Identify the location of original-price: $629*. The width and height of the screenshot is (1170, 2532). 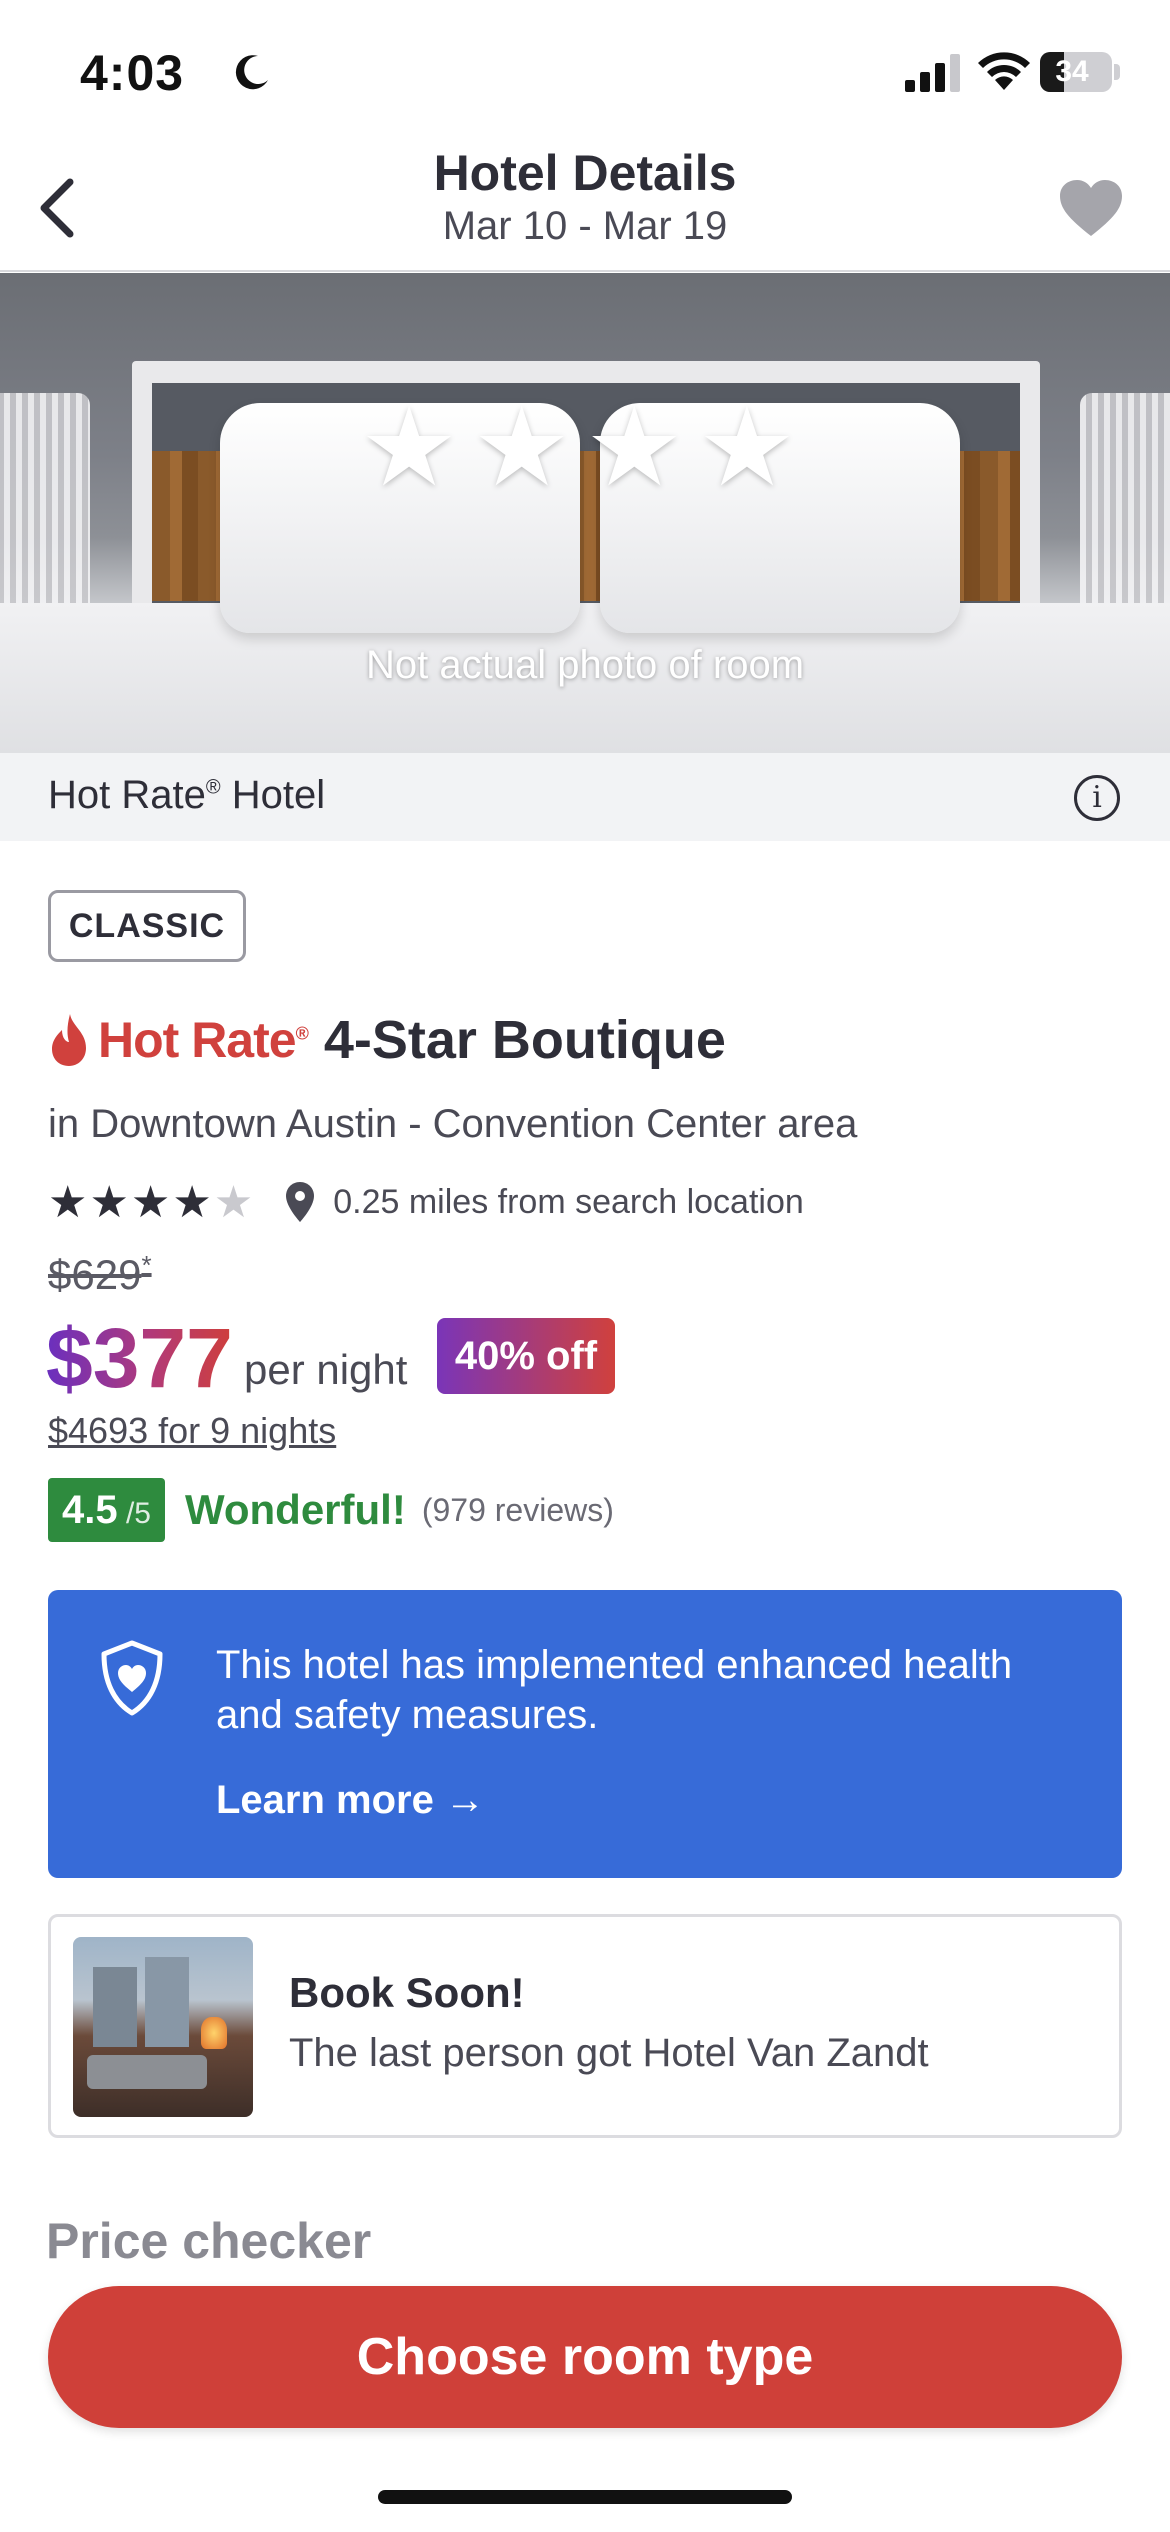
(100, 1274).